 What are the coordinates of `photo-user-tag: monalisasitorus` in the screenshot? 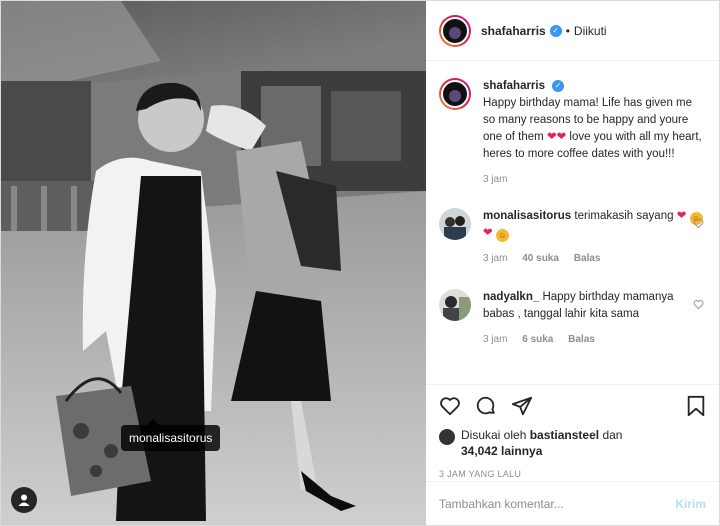 It's located at (171, 435).